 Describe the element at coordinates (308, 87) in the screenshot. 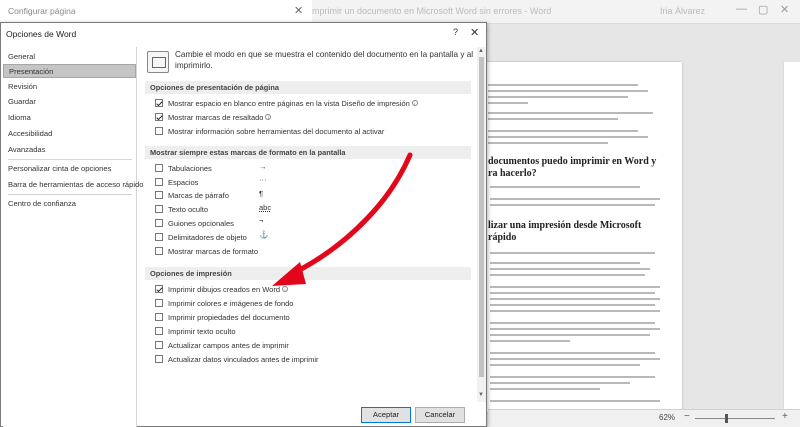

I see `section-header-page-display: Opciones de presentación de página` at that location.